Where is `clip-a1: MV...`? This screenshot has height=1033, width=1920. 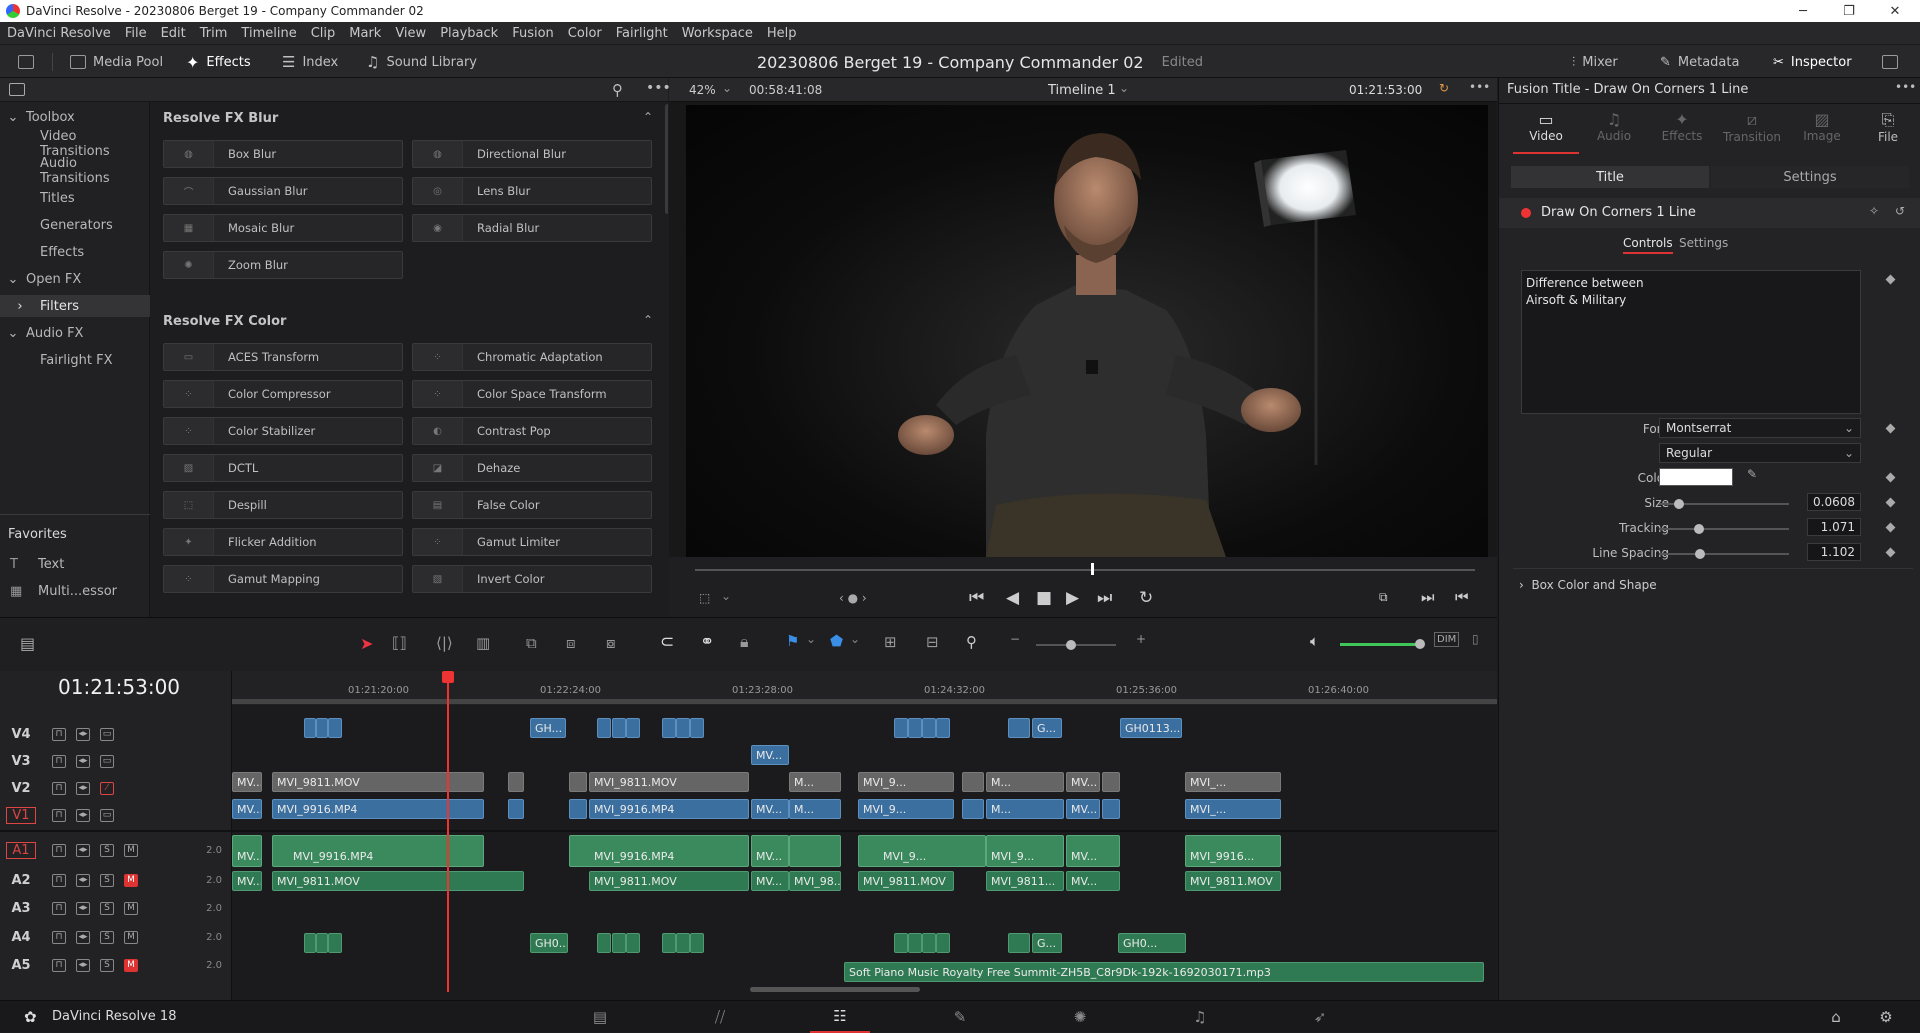 clip-a1: MV... is located at coordinates (770, 851).